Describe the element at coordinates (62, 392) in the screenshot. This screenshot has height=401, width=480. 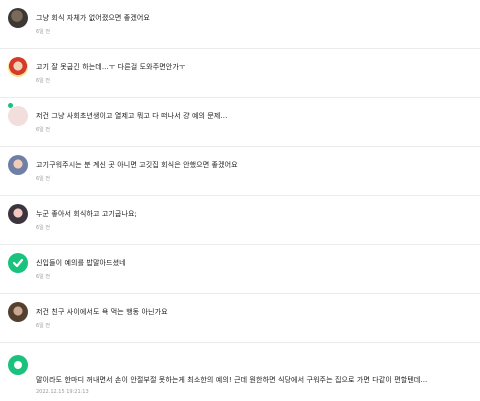
I see `comment-time: 2022.12.15 19:21:13` at that location.